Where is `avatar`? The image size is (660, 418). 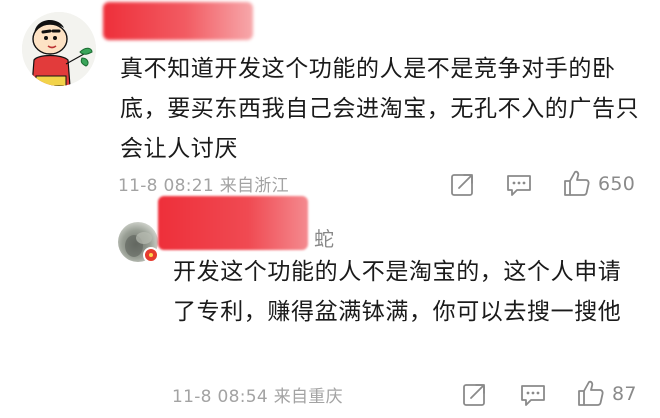
avatar is located at coordinates (59, 49).